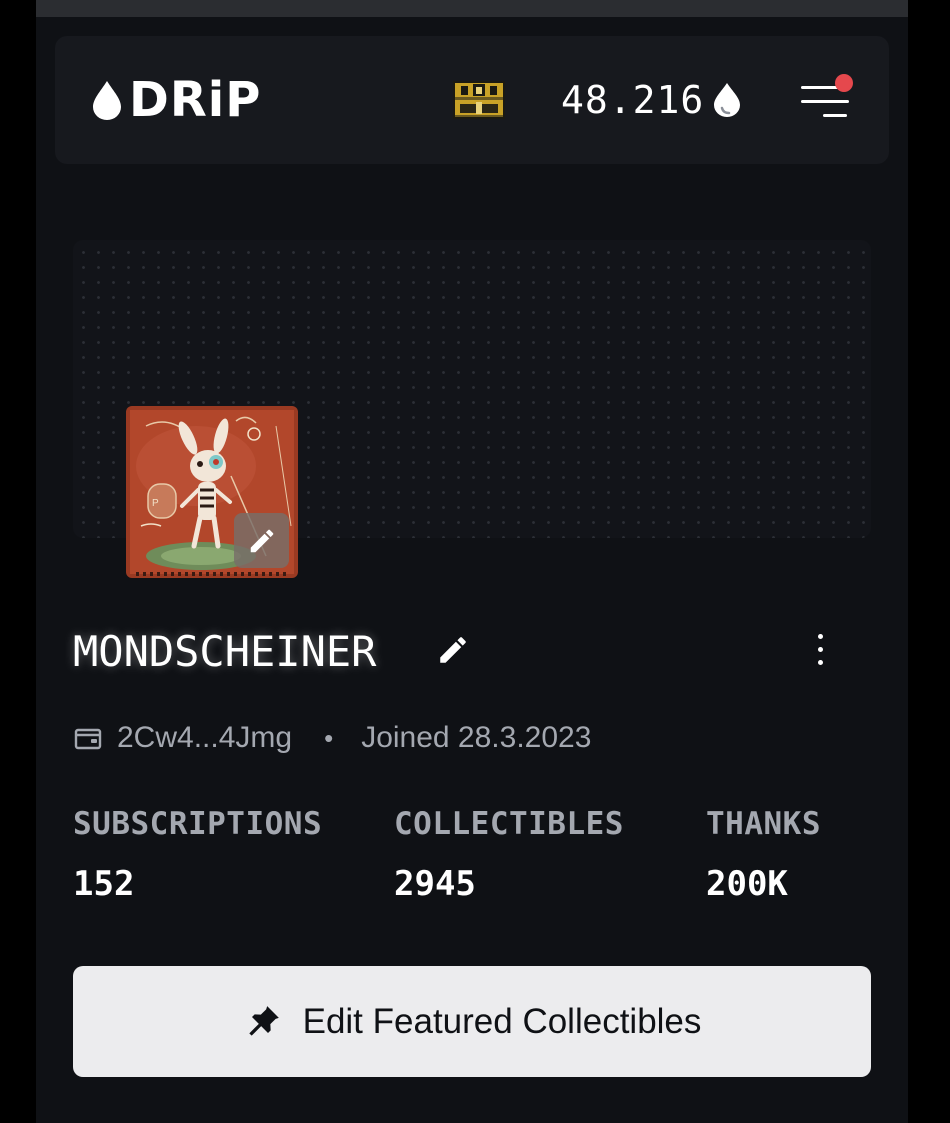 The height and width of the screenshot is (1123, 950). What do you see at coordinates (472, 8) in the screenshot?
I see `top-status-strip` at bounding box center [472, 8].